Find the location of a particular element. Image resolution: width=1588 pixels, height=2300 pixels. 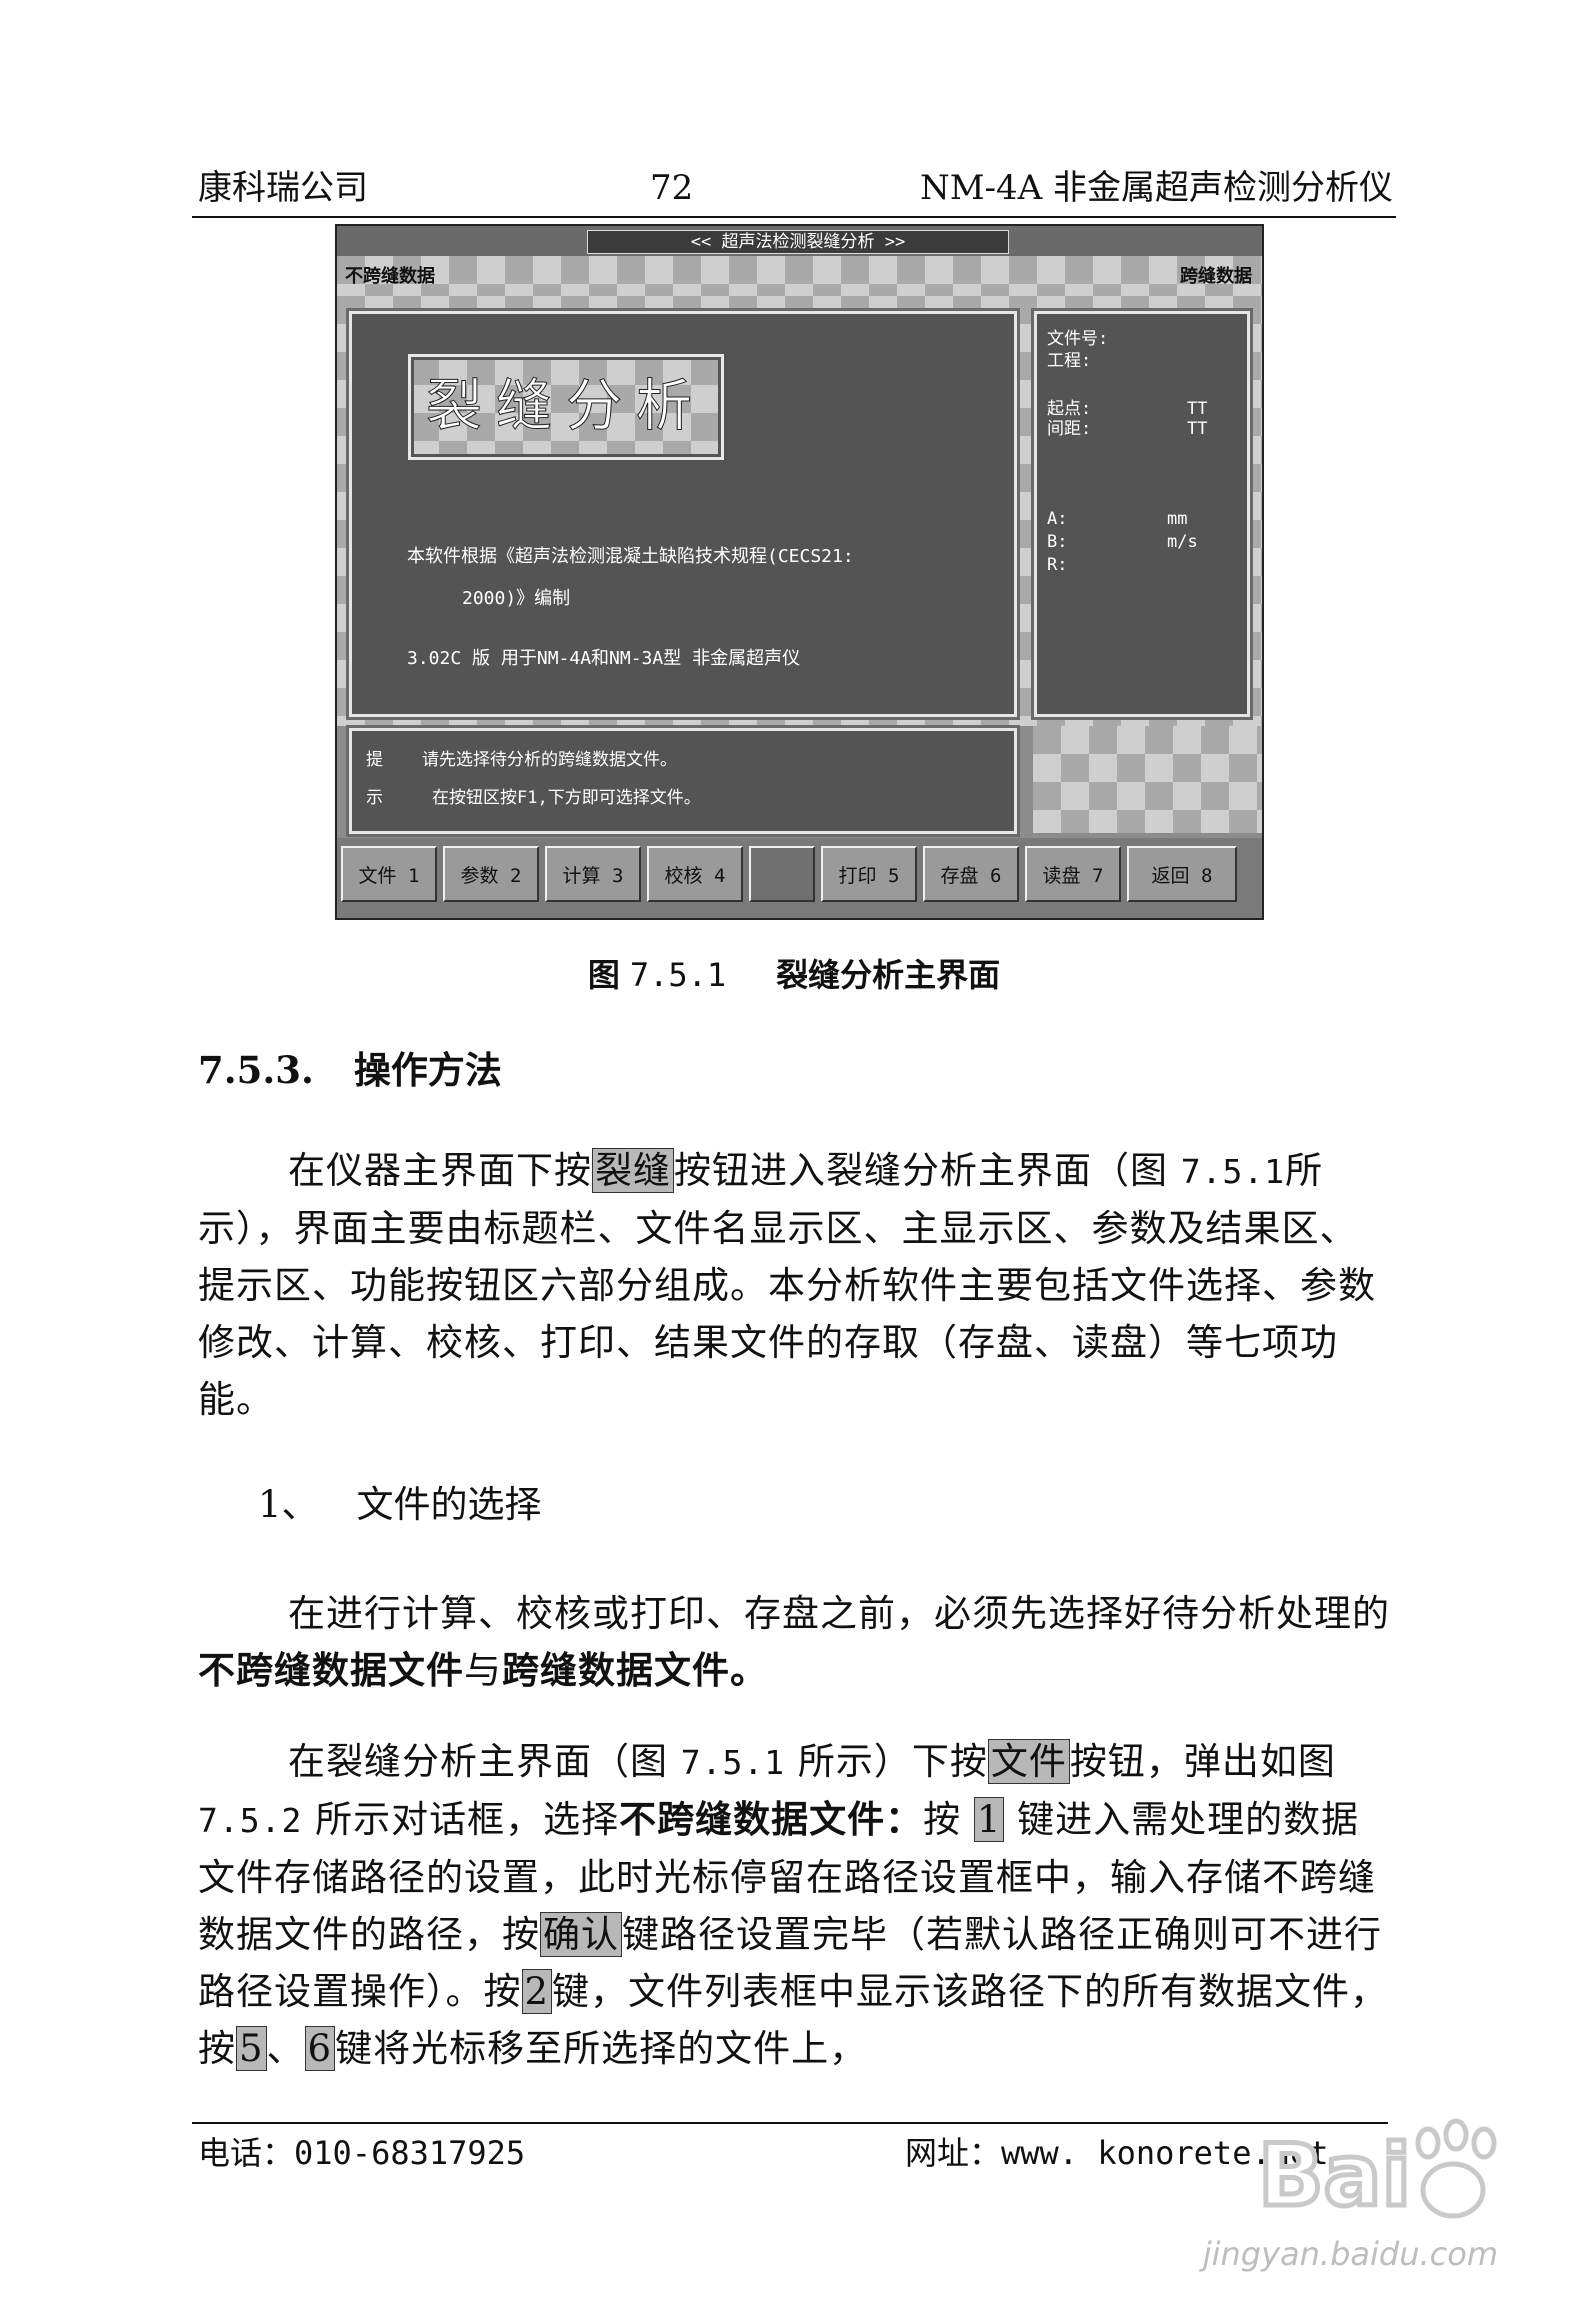

para1-text-b: 按钮进入裂缝分析主界面（图 is located at coordinates (927, 1170).